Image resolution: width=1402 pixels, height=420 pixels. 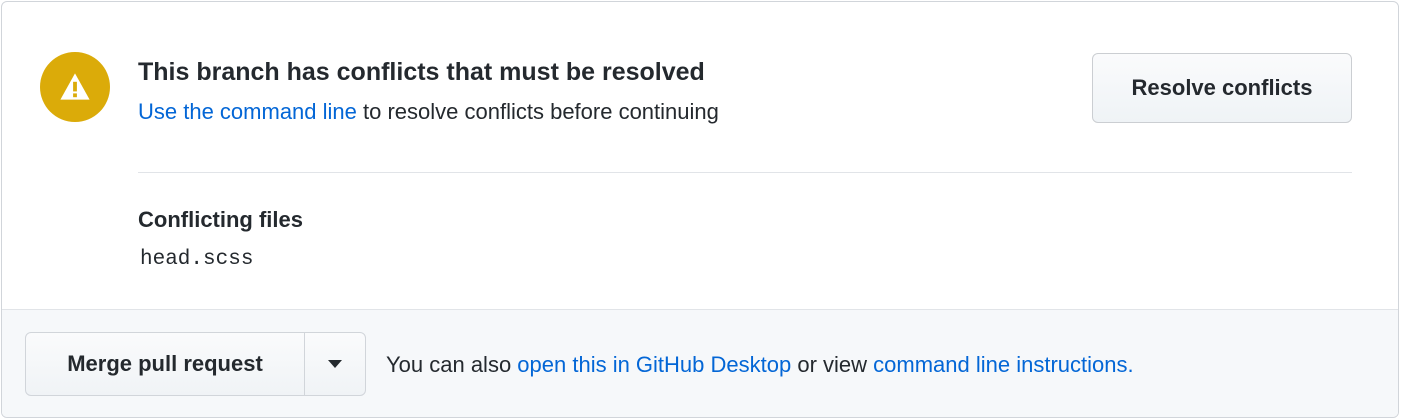 I want to click on command-line-link: Use the command line, so click(x=247, y=111).